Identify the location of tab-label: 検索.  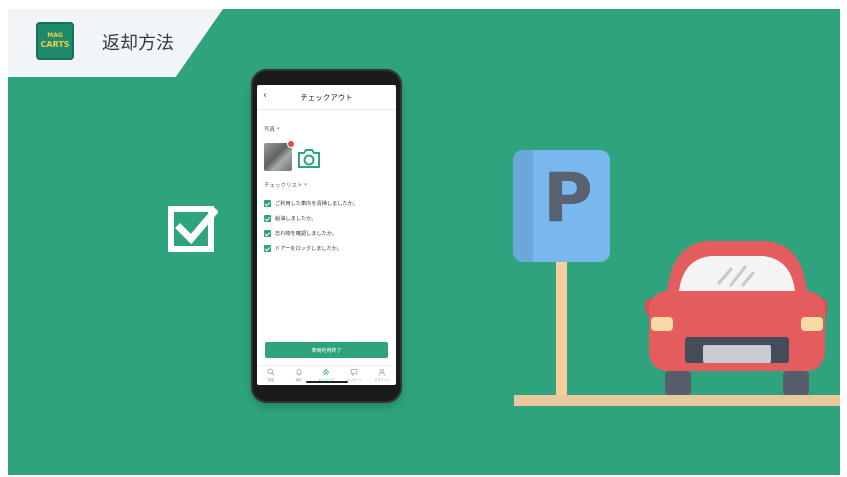
(271, 380).